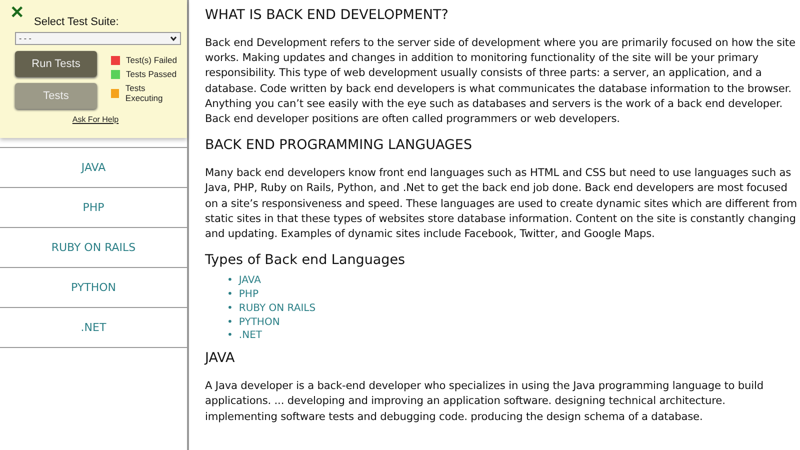  Describe the element at coordinates (259, 323) in the screenshot. I see `language-link: PYTHON` at that location.